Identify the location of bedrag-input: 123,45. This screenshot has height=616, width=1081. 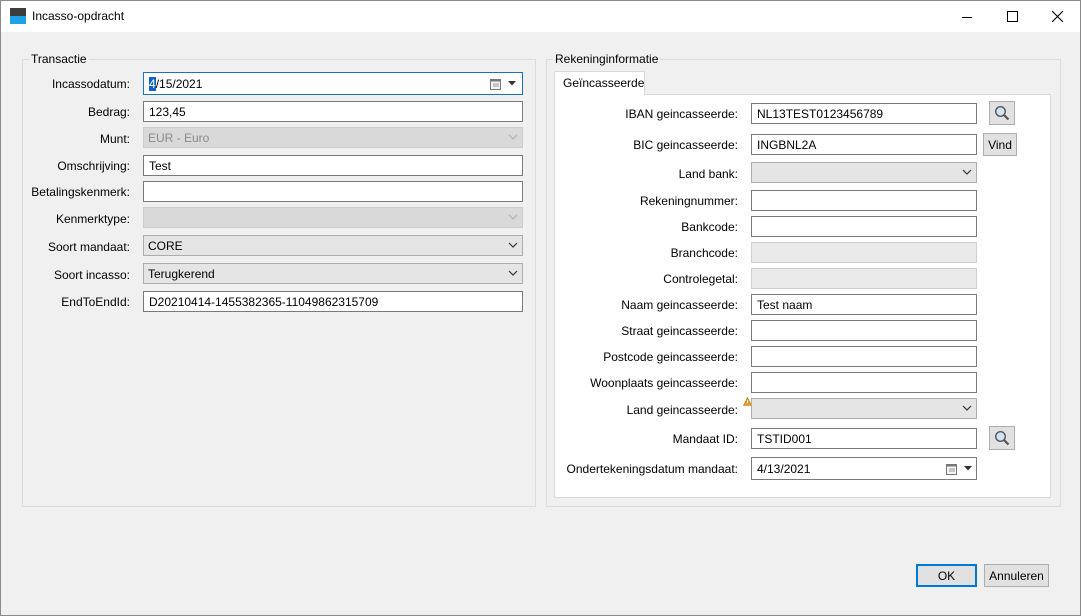
(333, 111).